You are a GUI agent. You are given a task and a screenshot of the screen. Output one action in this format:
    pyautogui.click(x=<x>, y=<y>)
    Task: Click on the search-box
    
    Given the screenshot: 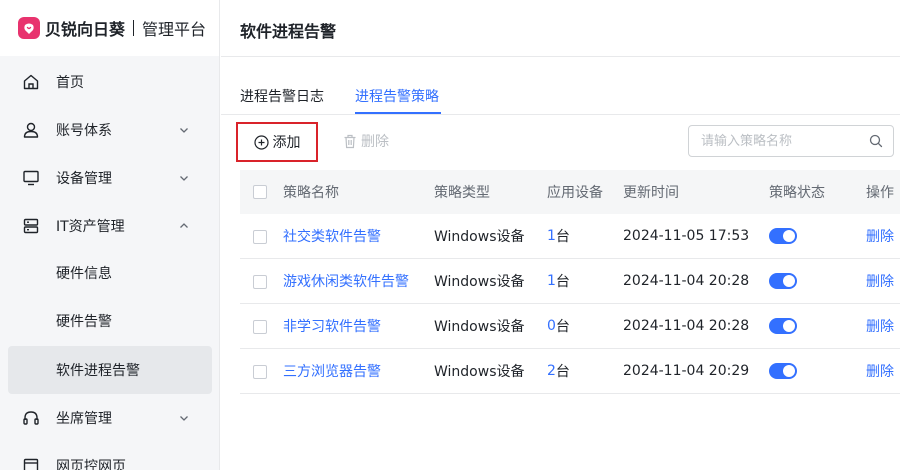 What is the action you would take?
    pyautogui.click(x=791, y=141)
    